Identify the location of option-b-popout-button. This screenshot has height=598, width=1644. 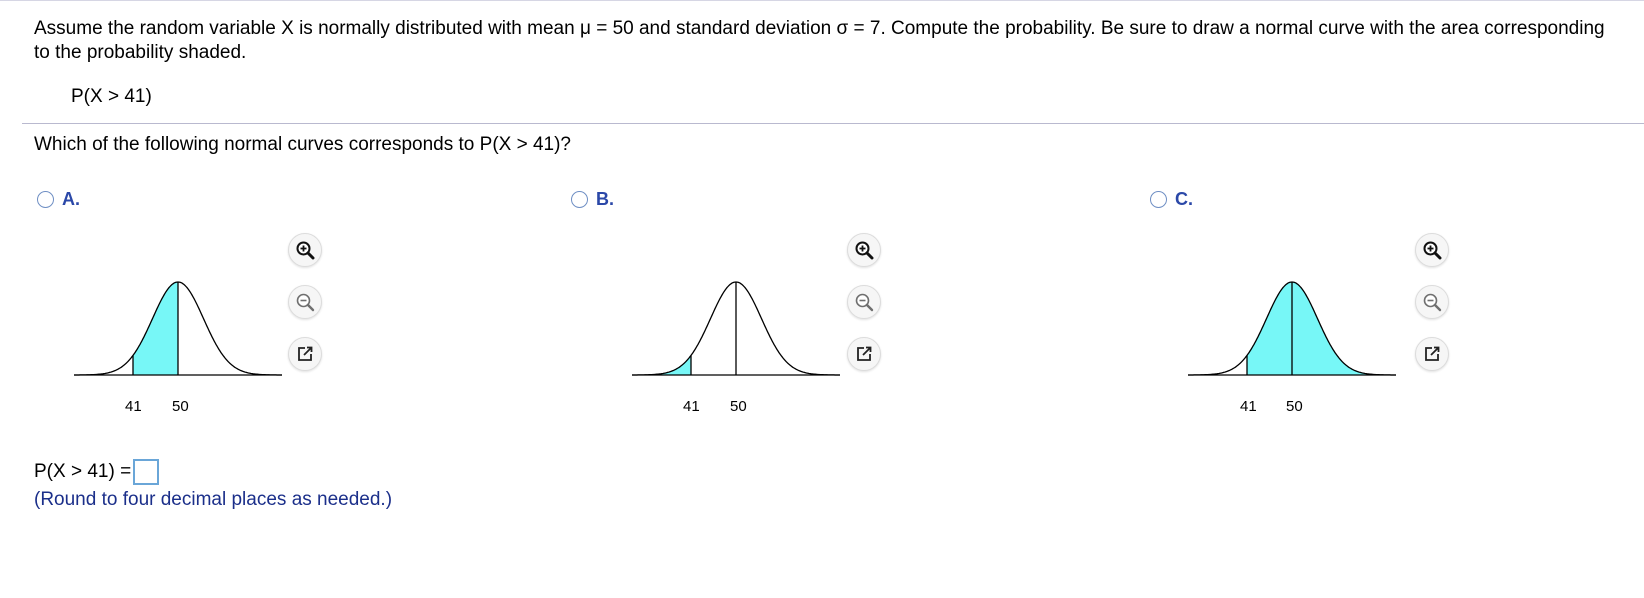
(864, 354).